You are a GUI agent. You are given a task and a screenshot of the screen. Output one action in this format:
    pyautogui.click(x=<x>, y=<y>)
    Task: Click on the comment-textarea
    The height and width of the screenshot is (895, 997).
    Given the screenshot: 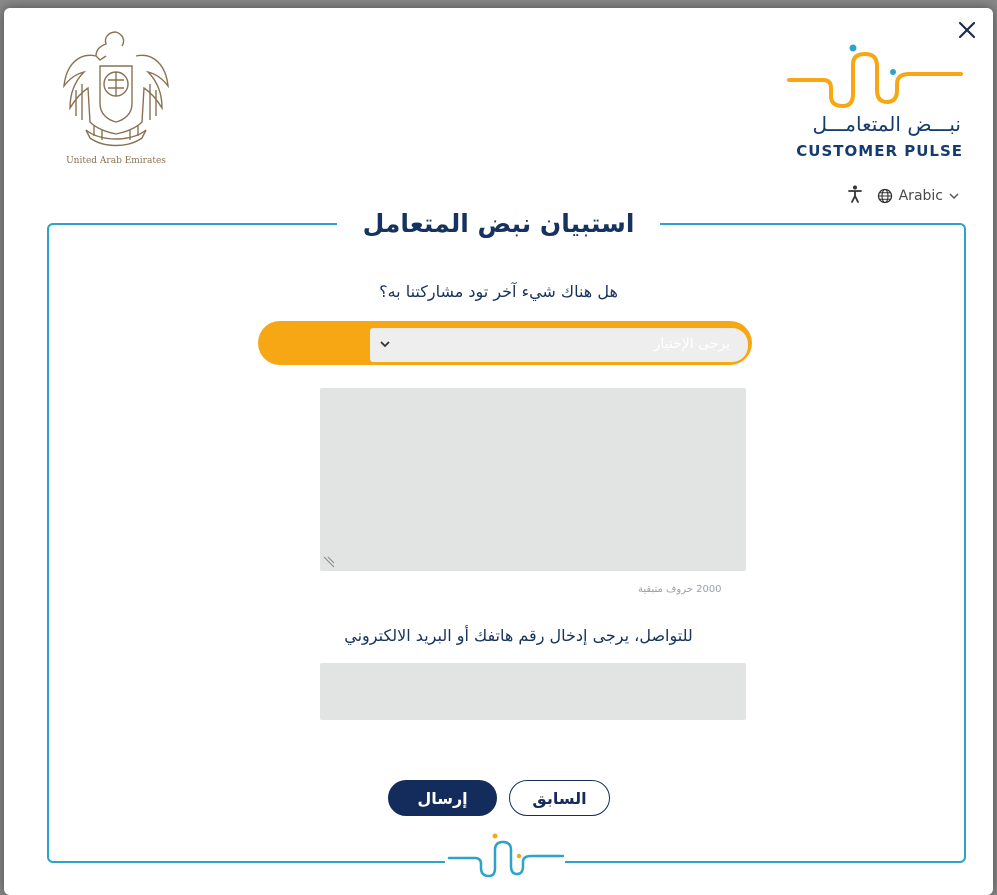 What is the action you would take?
    pyautogui.click(x=533, y=479)
    